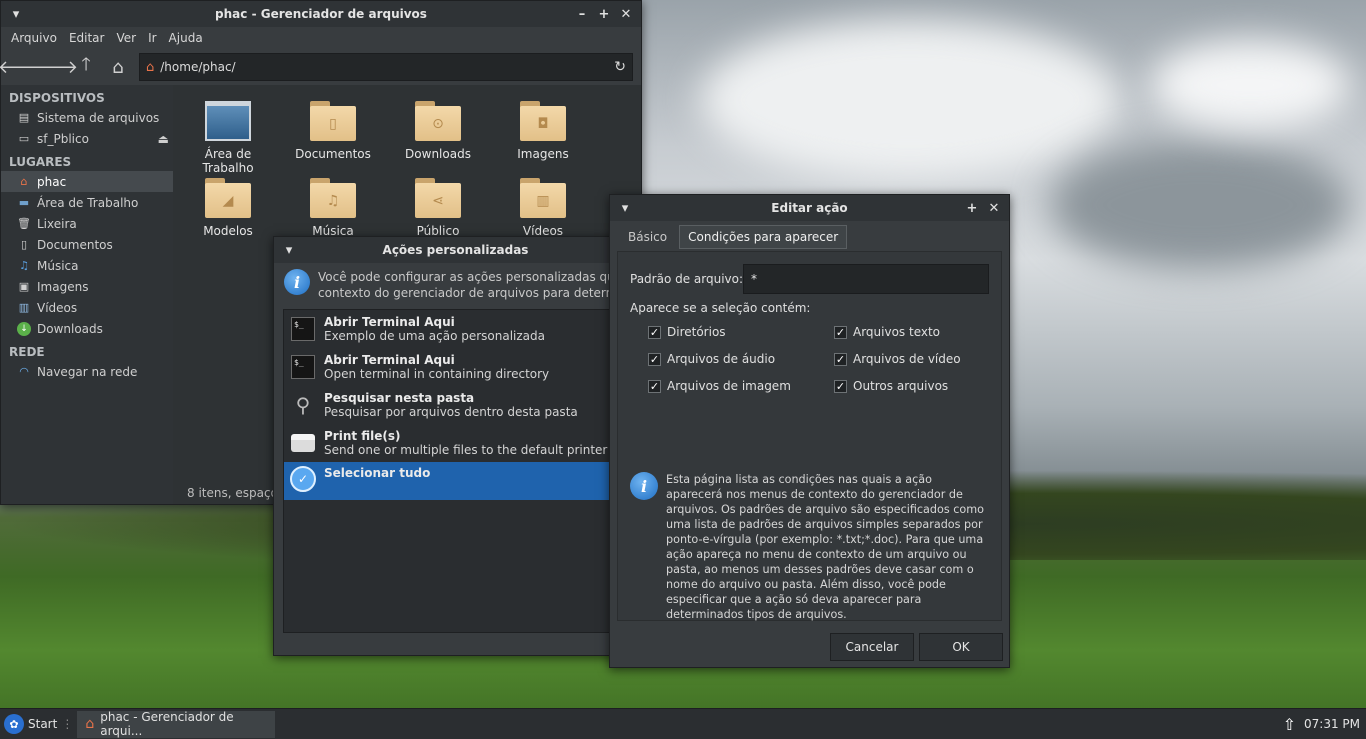 The image size is (1366, 739). What do you see at coordinates (620, 67) in the screenshot?
I see `reload-icon: ↻` at bounding box center [620, 67].